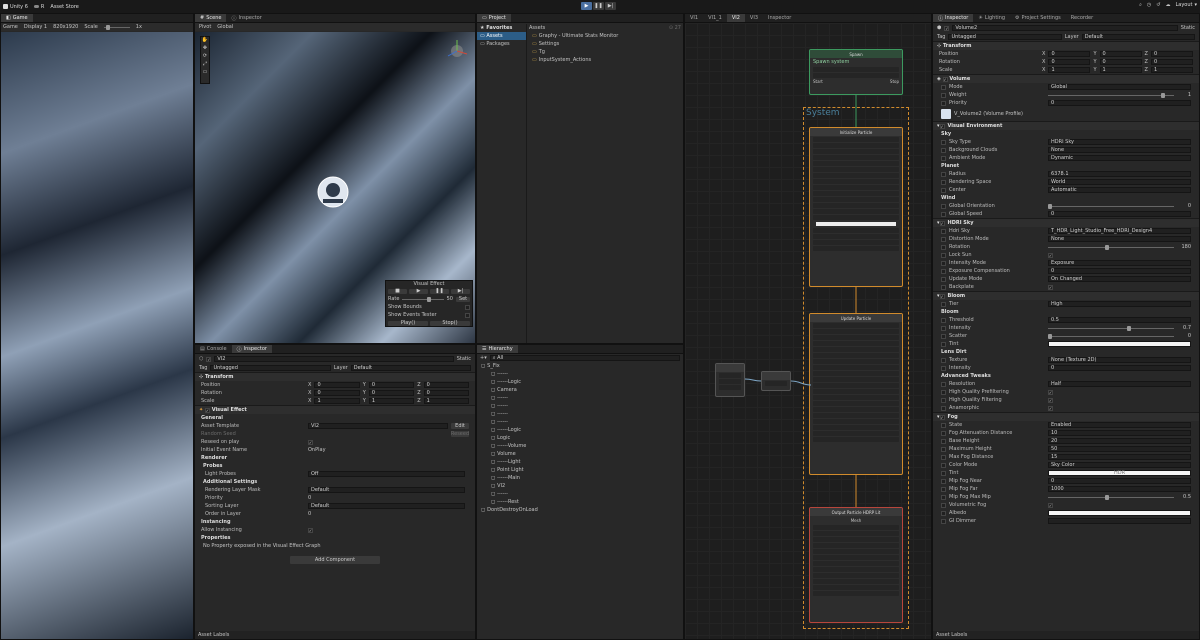  What do you see at coordinates (497, 349) in the screenshot?
I see `tab-hierarchy: ☰ Hierarchy` at bounding box center [497, 349].